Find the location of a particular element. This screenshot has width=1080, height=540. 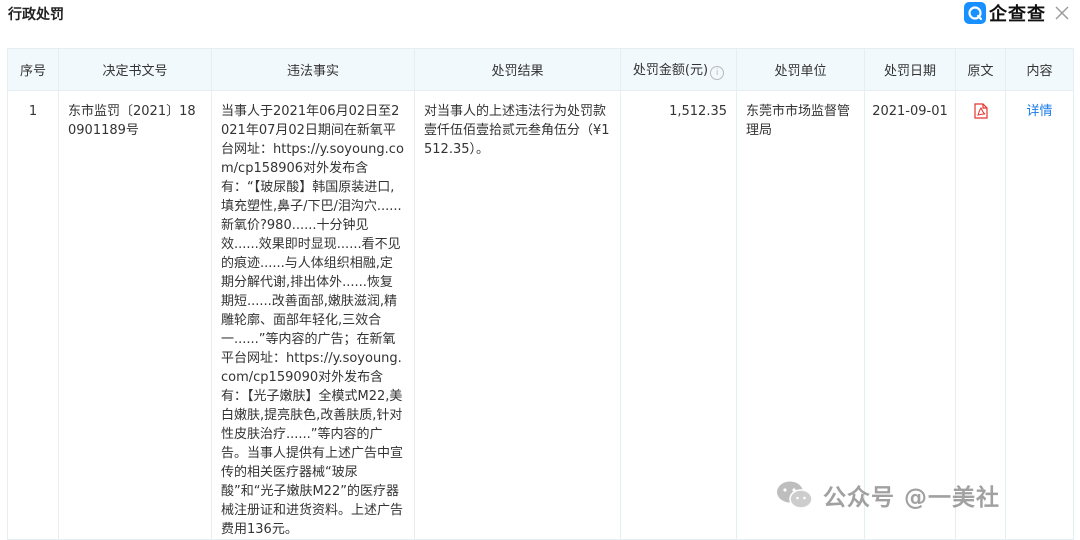

header-index: 序号 is located at coordinates (33, 69).